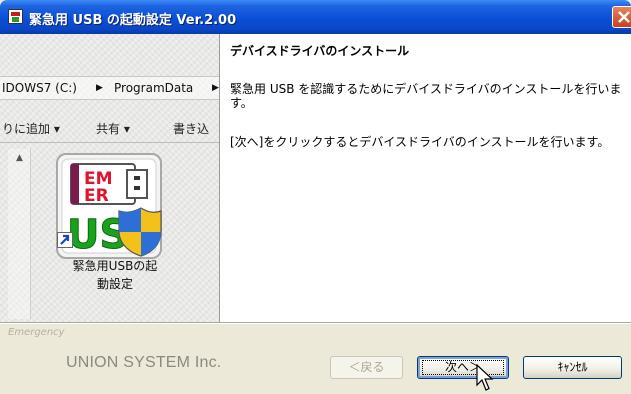 The image size is (631, 394). Describe the element at coordinates (109, 88) in the screenshot. I see `address-bar: IDOWS7 (C:) ▶ ProgramData ▶` at that location.